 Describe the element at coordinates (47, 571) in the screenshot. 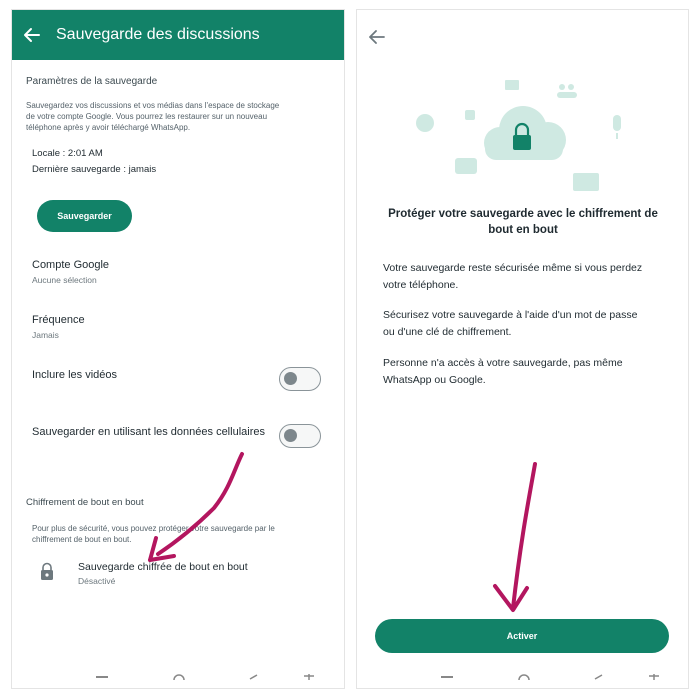

I see `lock-icon` at that location.